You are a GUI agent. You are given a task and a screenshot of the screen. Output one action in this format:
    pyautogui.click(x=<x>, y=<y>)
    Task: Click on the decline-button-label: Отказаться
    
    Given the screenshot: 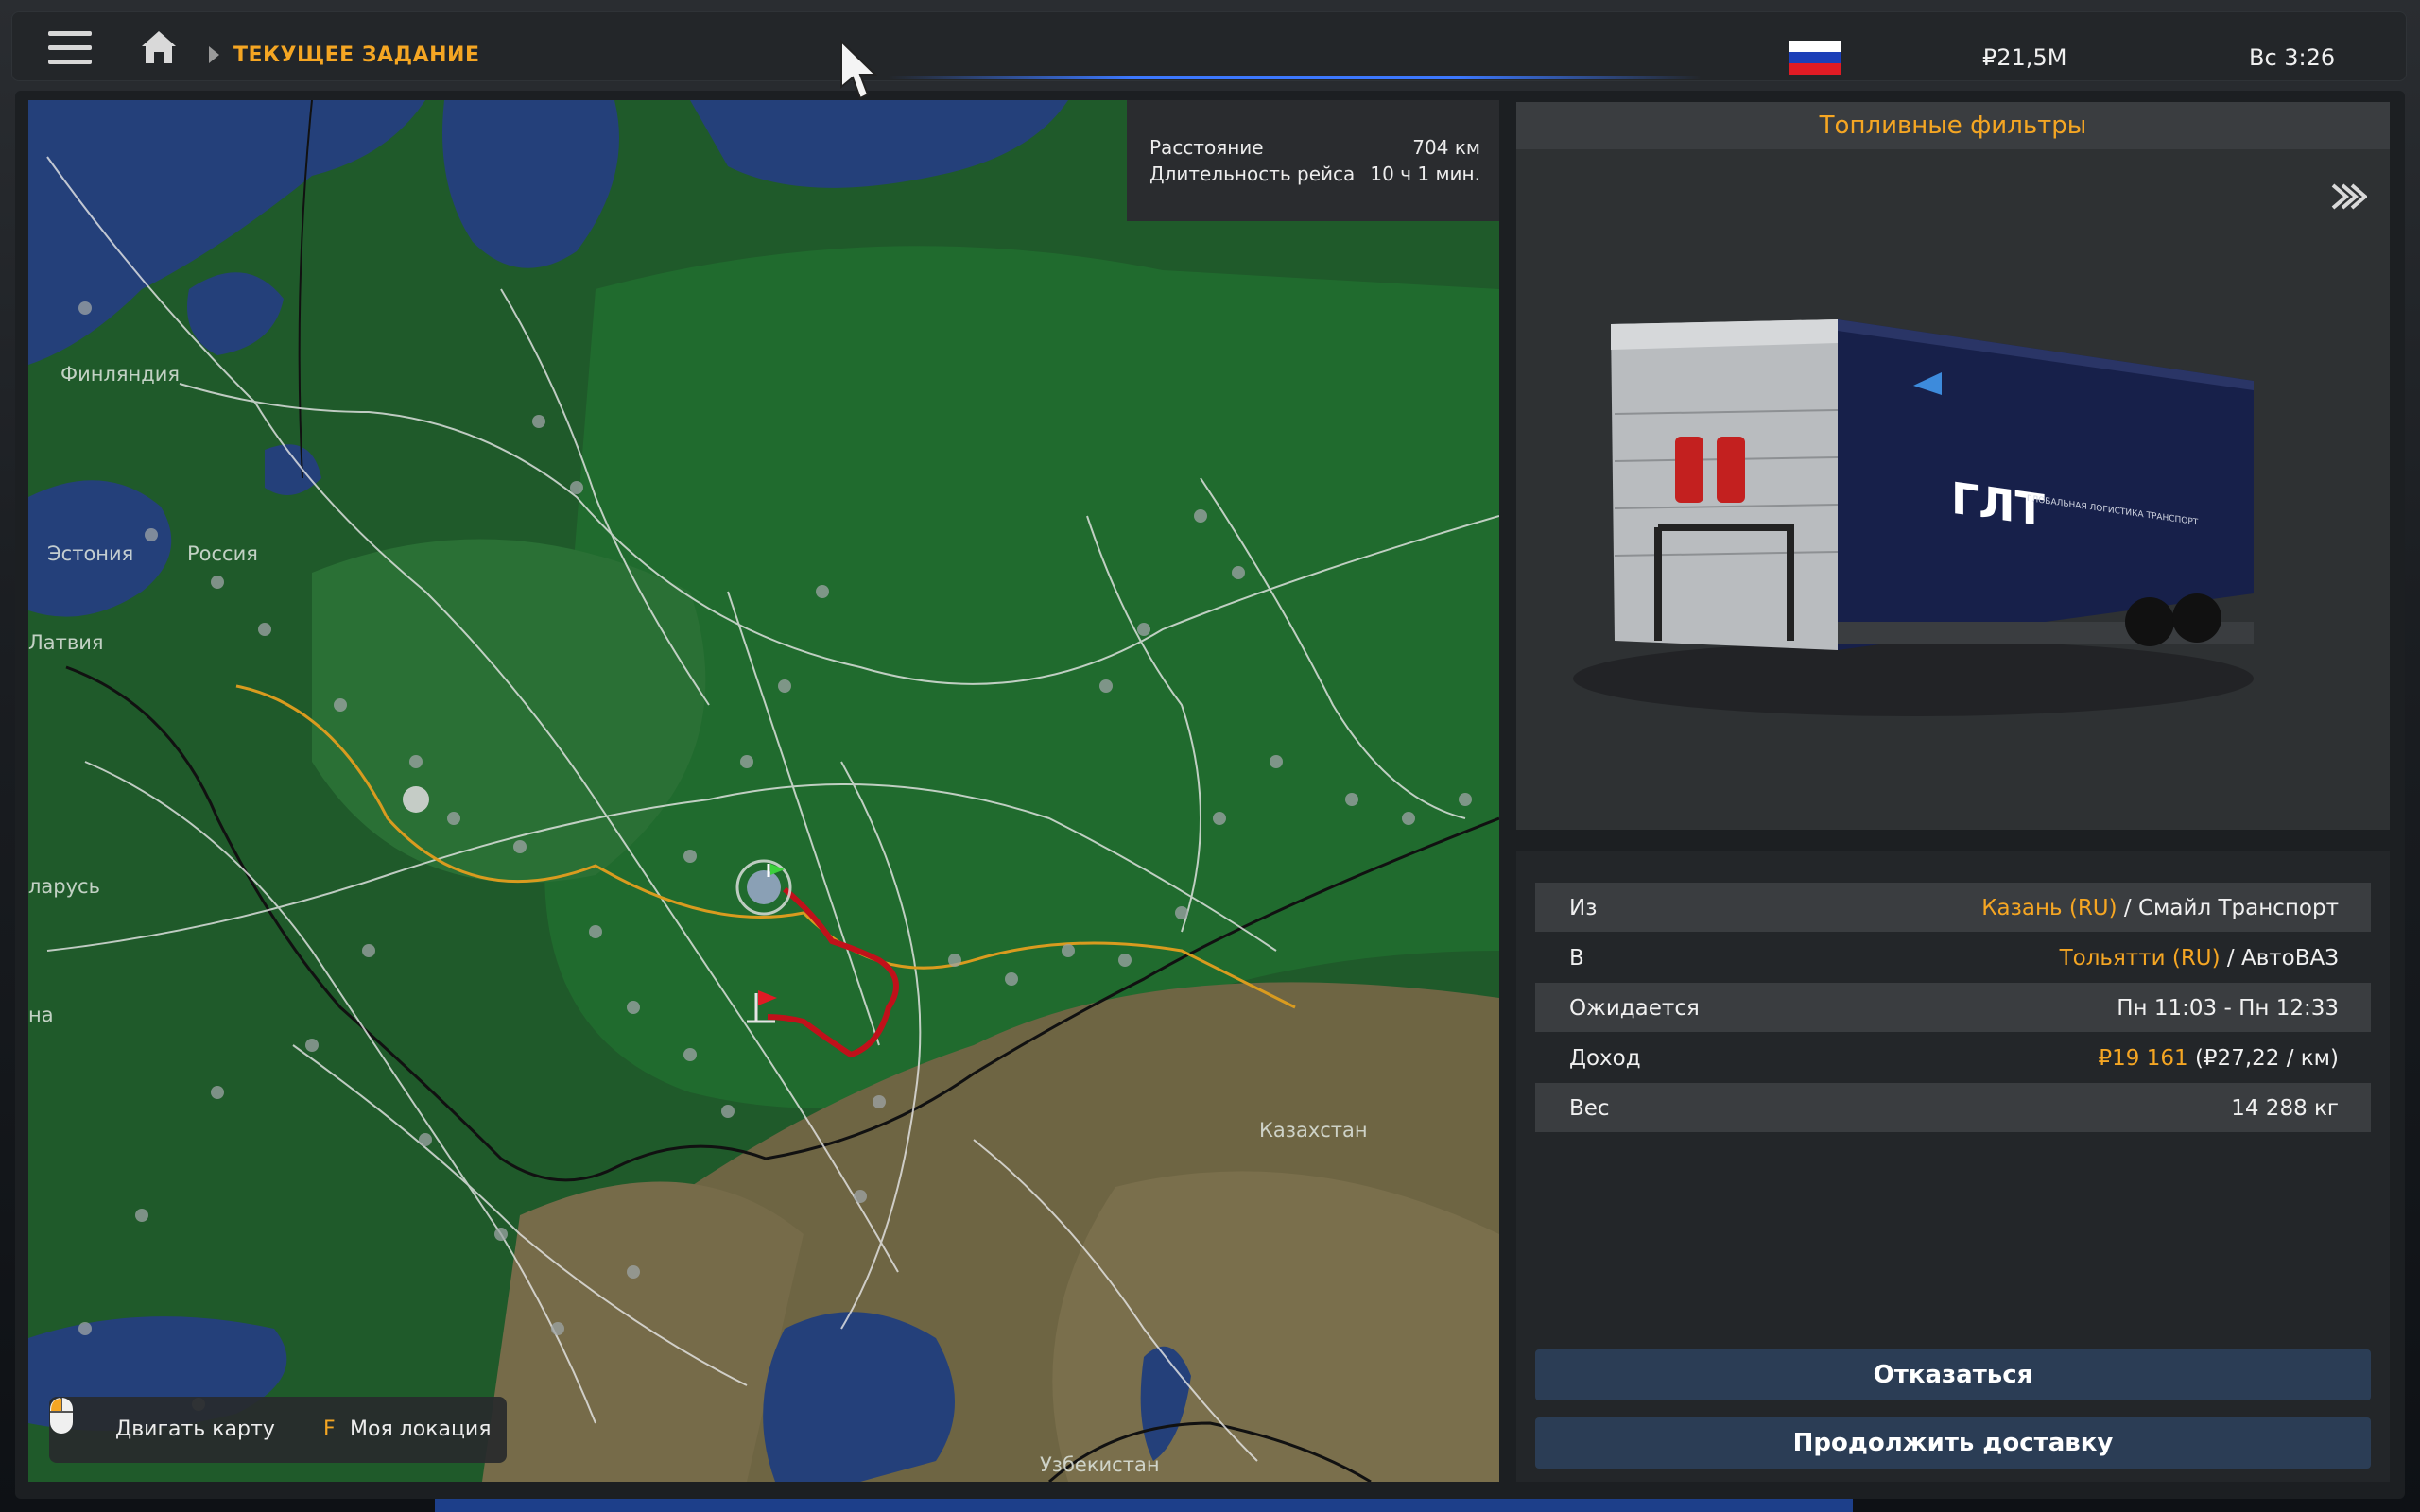 What is the action you would take?
    pyautogui.click(x=1953, y=1375)
    